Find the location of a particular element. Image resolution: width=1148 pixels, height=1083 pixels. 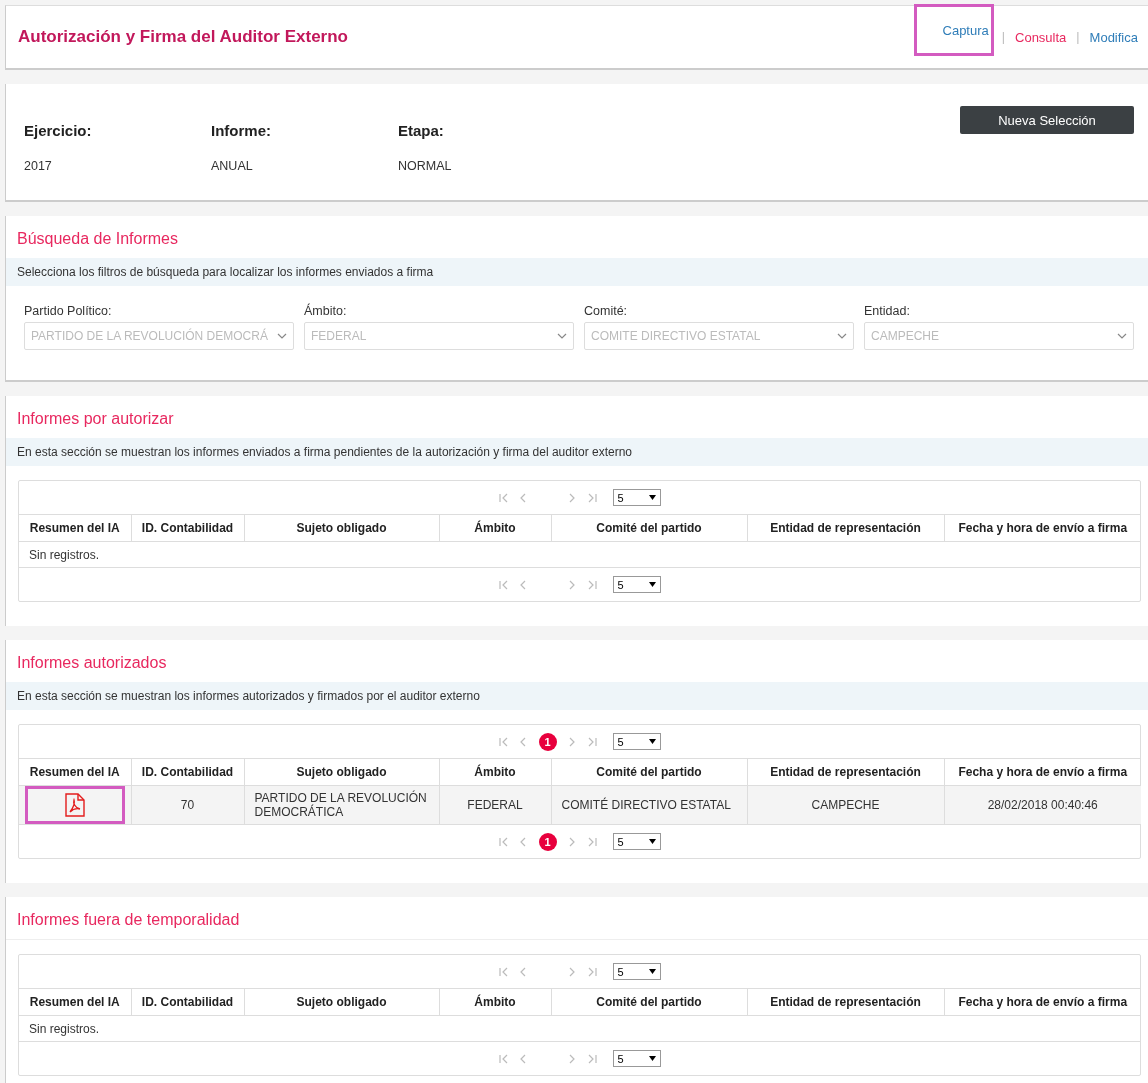

pdf-icon is located at coordinates (74, 805).